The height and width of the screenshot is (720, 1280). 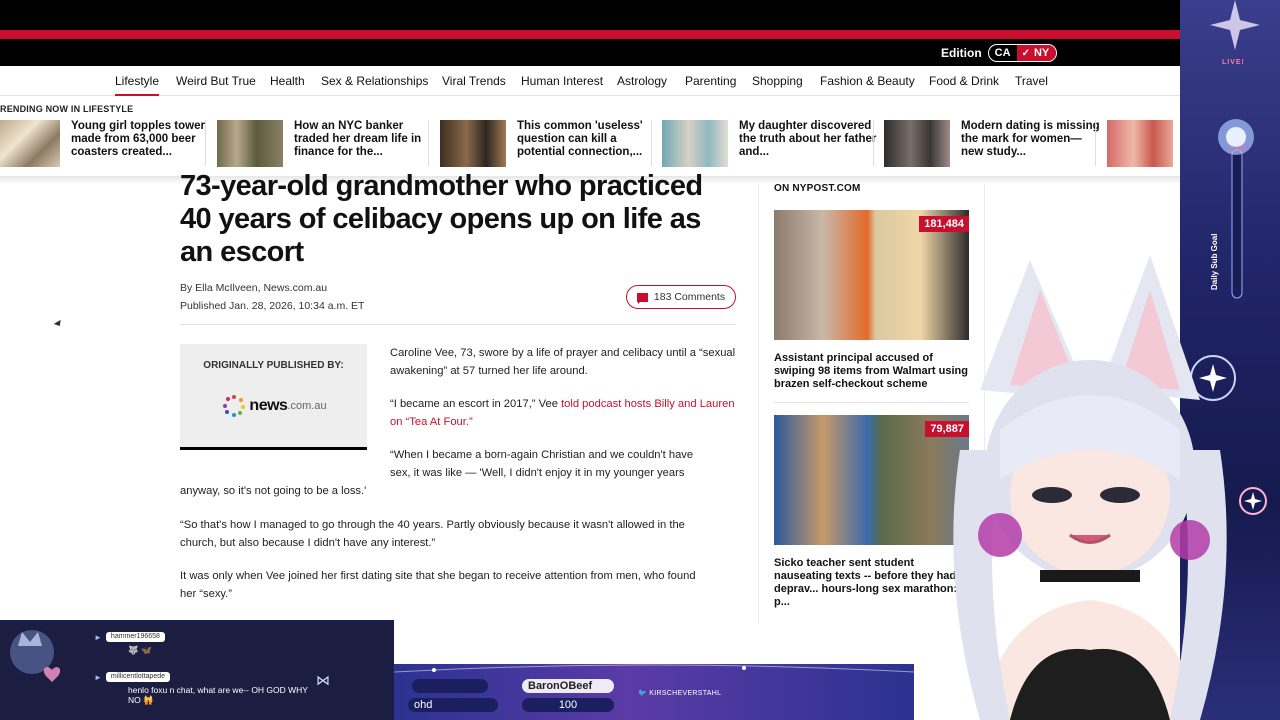 I want to click on mouse-cursor, so click(x=58, y=324).